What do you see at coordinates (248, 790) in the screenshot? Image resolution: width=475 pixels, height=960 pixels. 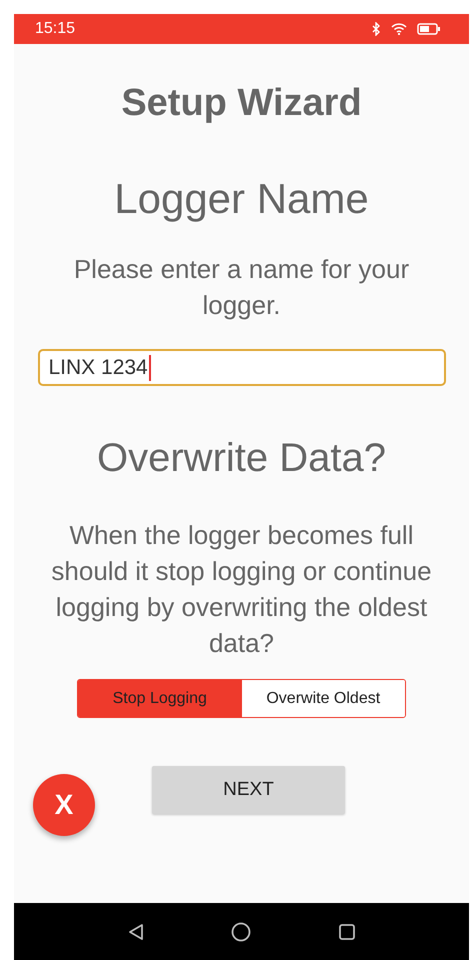 I see `next-button: NEXT` at bounding box center [248, 790].